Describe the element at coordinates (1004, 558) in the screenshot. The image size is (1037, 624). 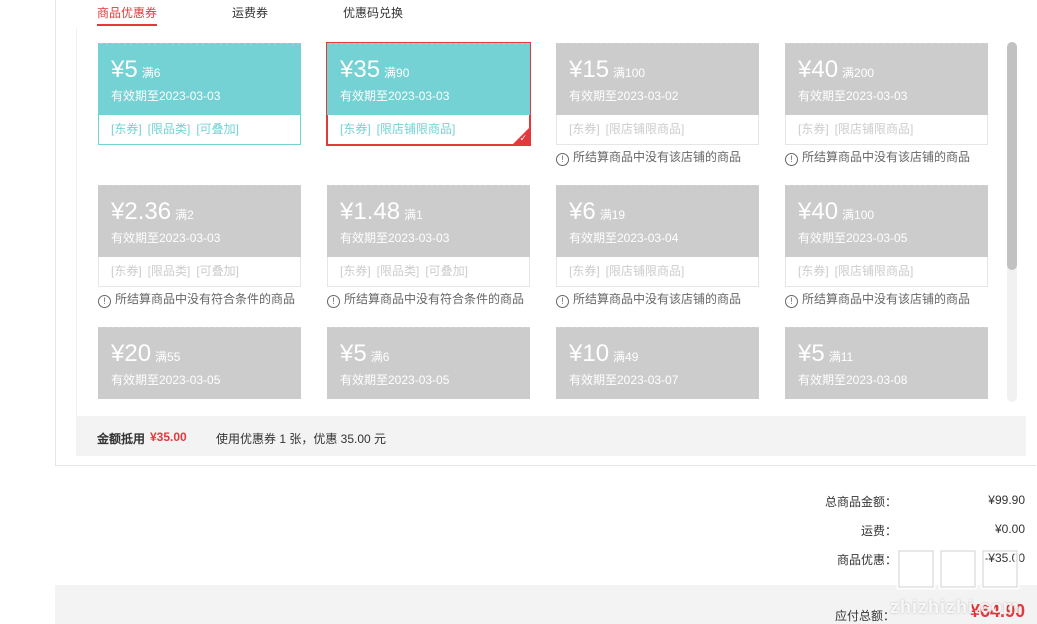
I see `discount-value: -¥35.00` at that location.